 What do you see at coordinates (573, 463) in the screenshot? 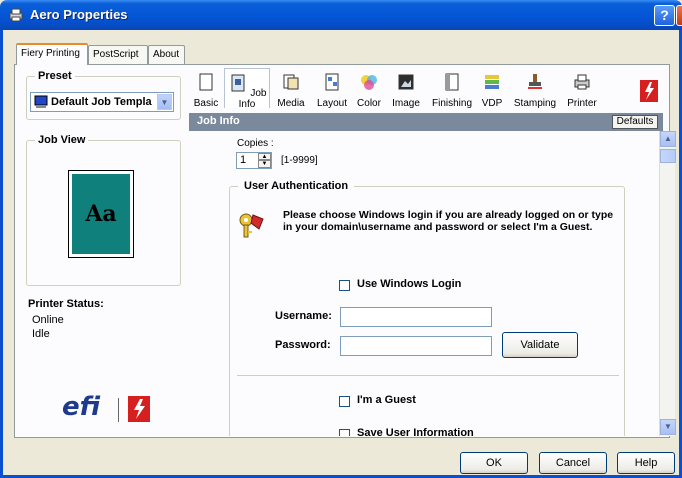
I see `cancel-button: Cancel` at bounding box center [573, 463].